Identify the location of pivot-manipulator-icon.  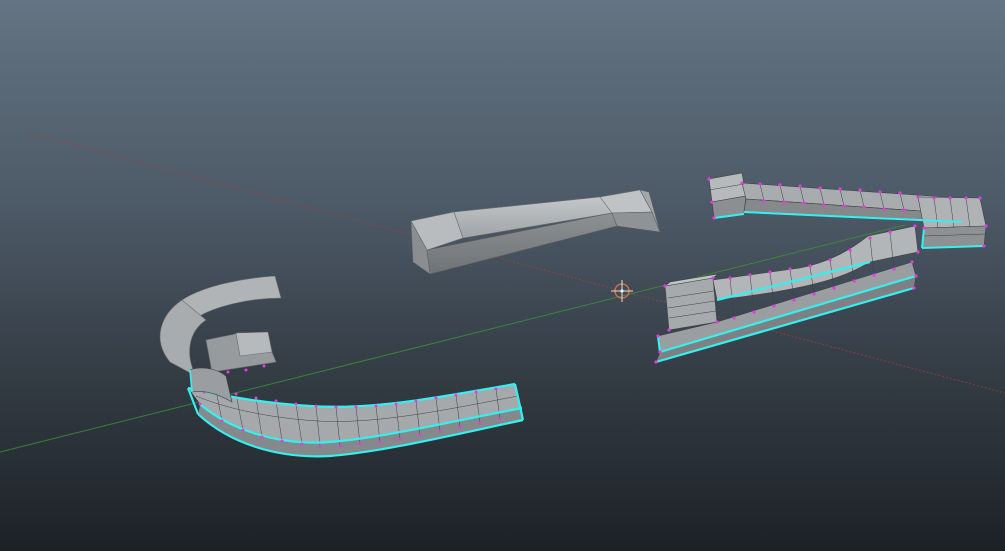
(622, 291).